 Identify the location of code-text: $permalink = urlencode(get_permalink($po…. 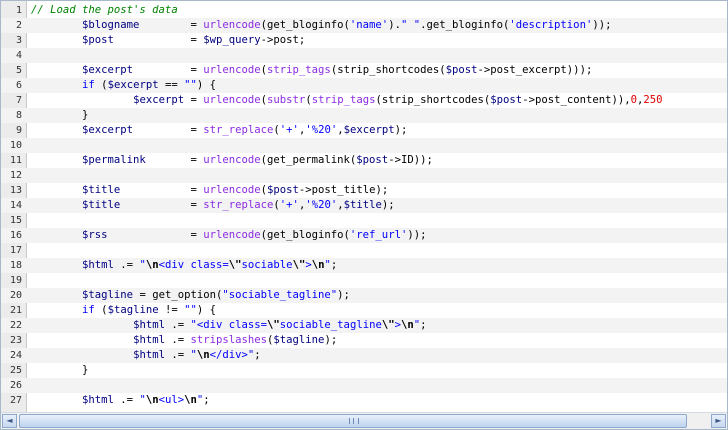
(232, 160).